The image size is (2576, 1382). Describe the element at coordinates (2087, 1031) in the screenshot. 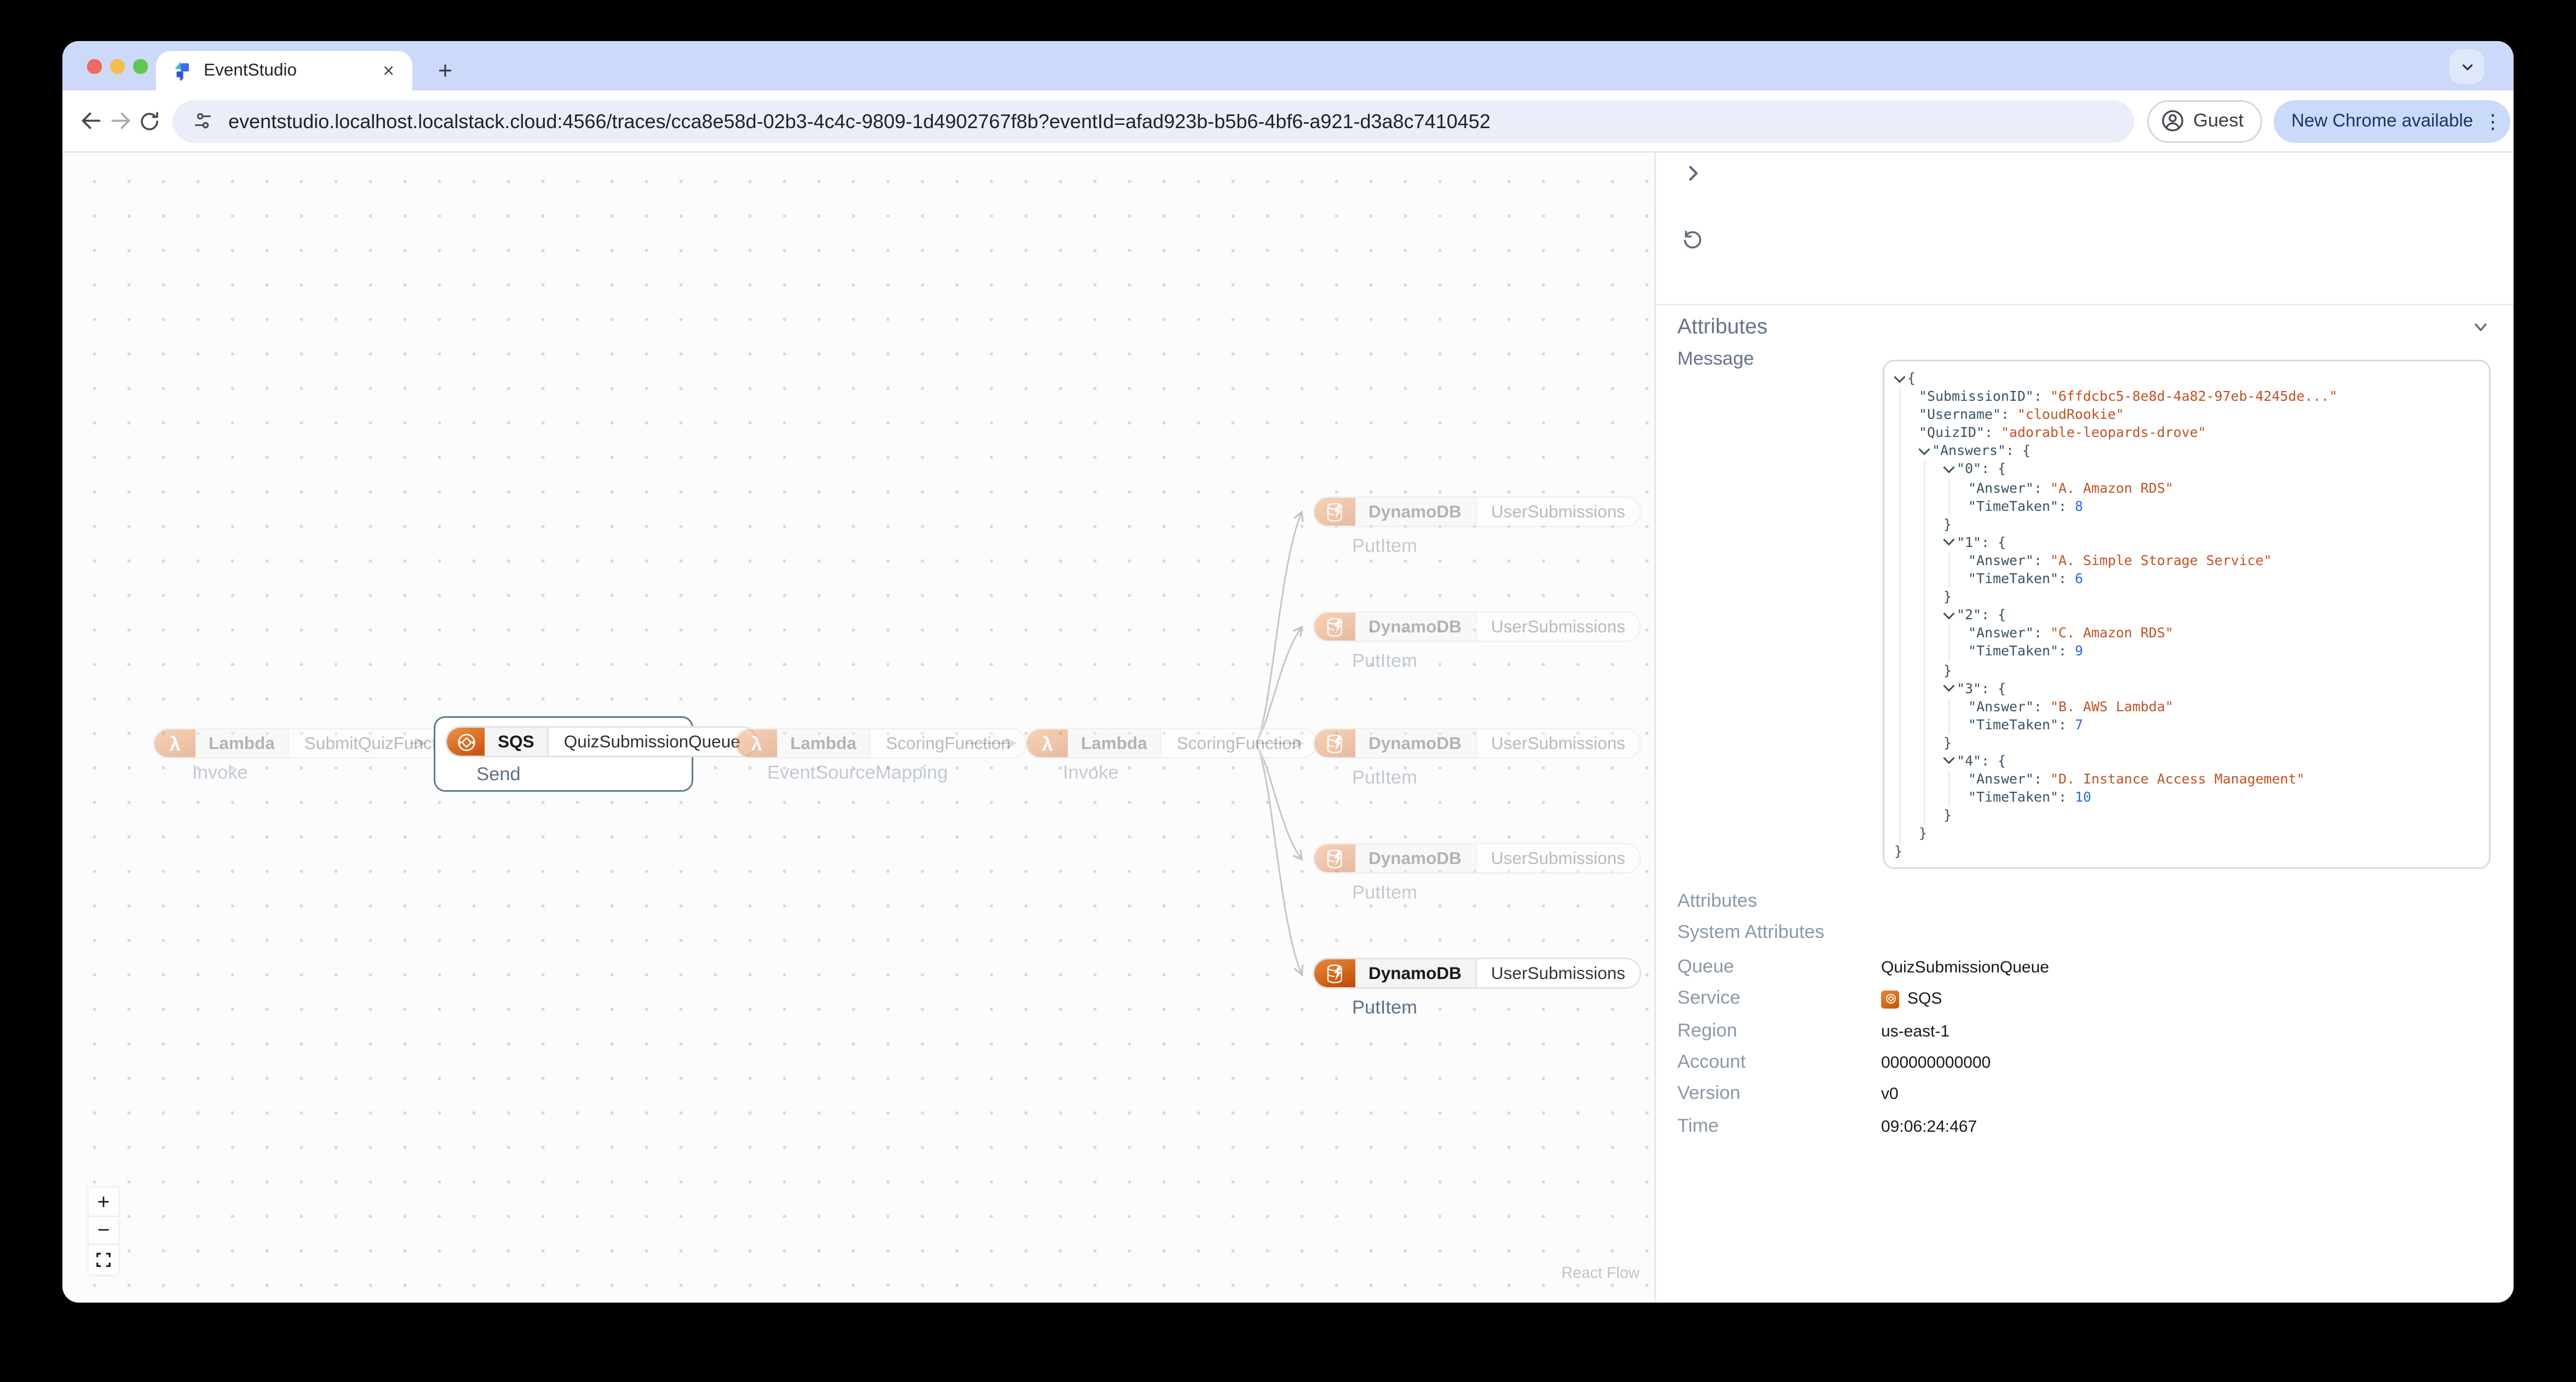

I see `attr-row-region: Region us-east-1` at that location.